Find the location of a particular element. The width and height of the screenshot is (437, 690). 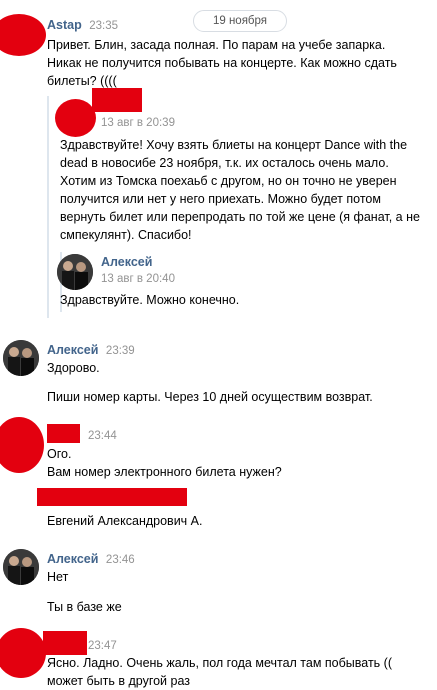

message-text: Ого. is located at coordinates (59, 454).